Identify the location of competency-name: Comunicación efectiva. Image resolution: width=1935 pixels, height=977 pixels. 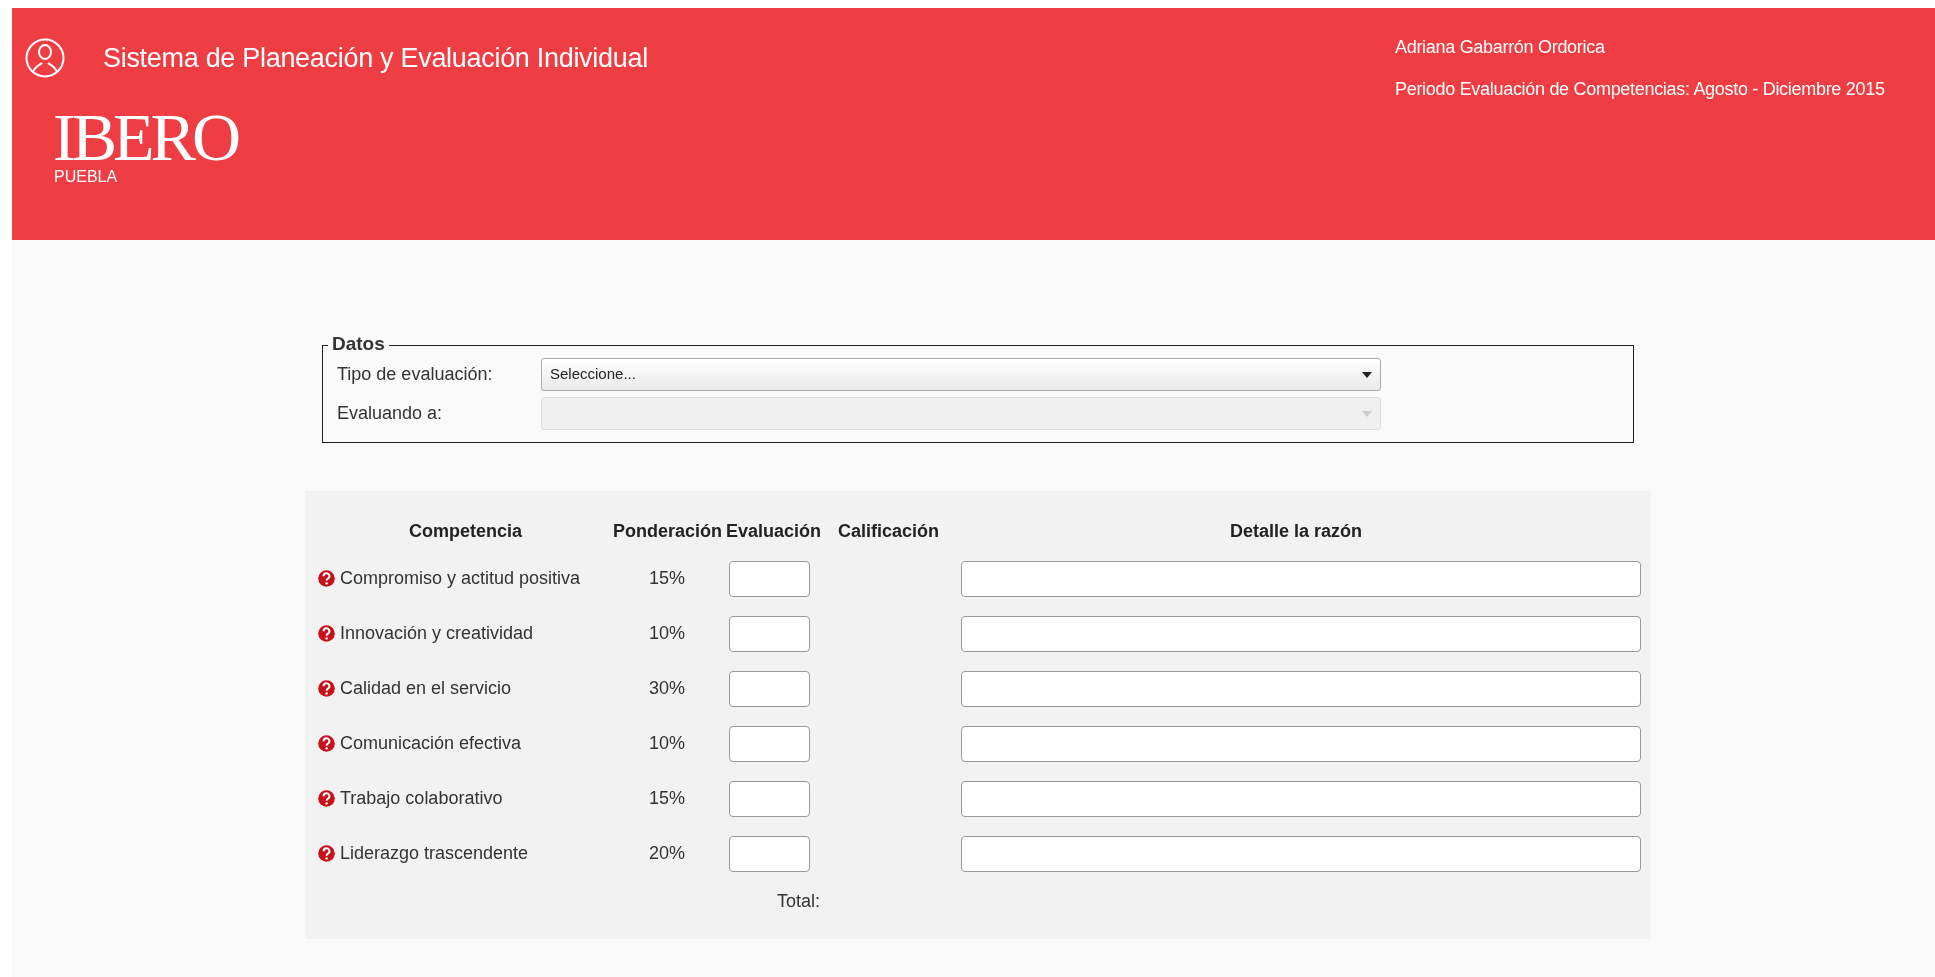
(431, 743).